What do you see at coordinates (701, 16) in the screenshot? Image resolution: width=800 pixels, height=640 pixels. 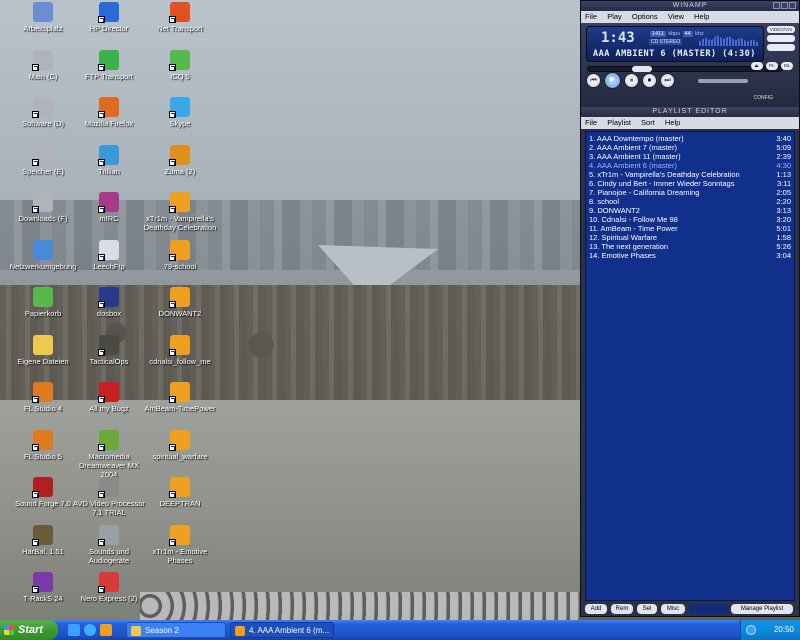 I see `winamp-menu-help: Help` at bounding box center [701, 16].